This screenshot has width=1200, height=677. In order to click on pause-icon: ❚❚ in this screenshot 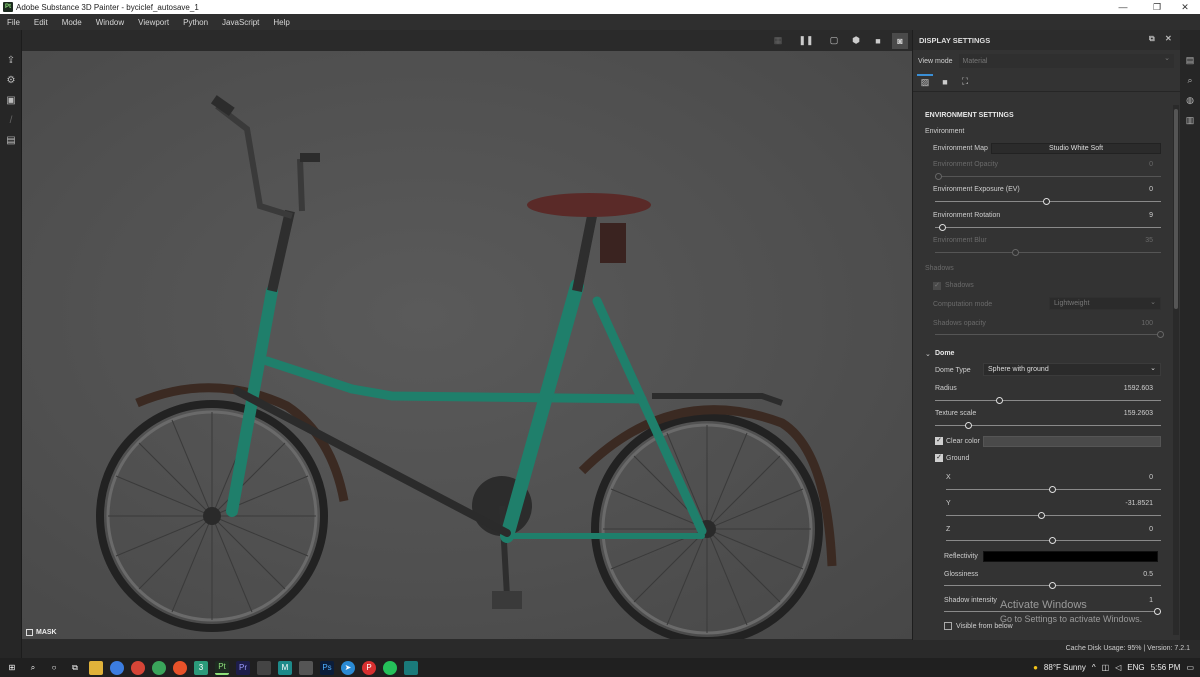, I will do `click(806, 41)`.